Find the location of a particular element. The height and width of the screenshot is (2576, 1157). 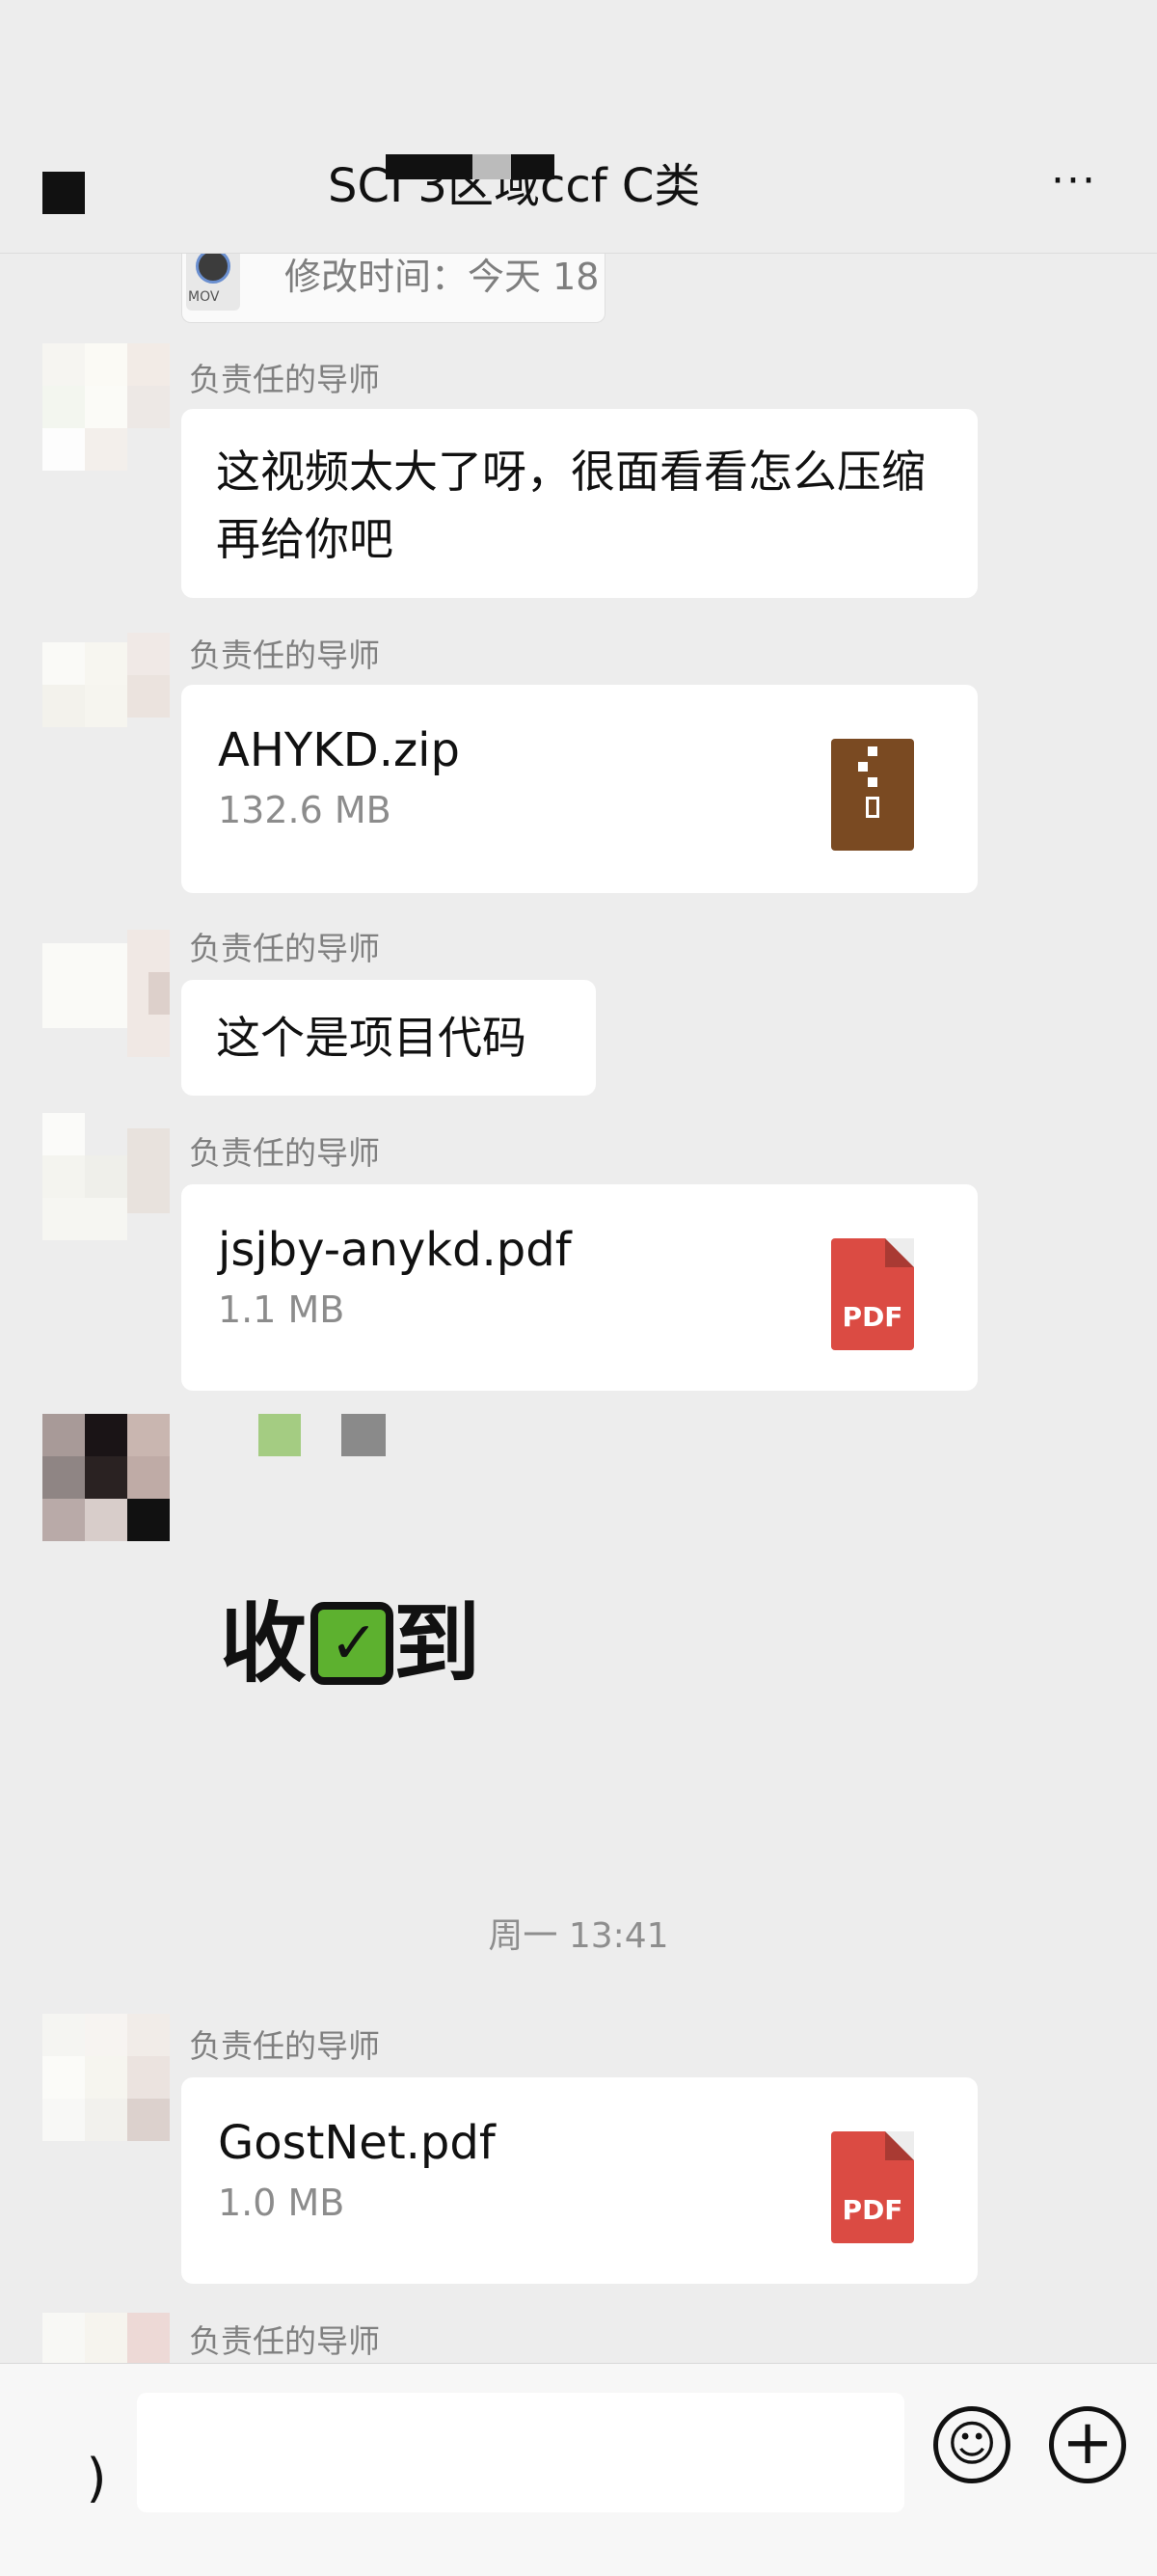

message-input is located at coordinates (520, 2452).